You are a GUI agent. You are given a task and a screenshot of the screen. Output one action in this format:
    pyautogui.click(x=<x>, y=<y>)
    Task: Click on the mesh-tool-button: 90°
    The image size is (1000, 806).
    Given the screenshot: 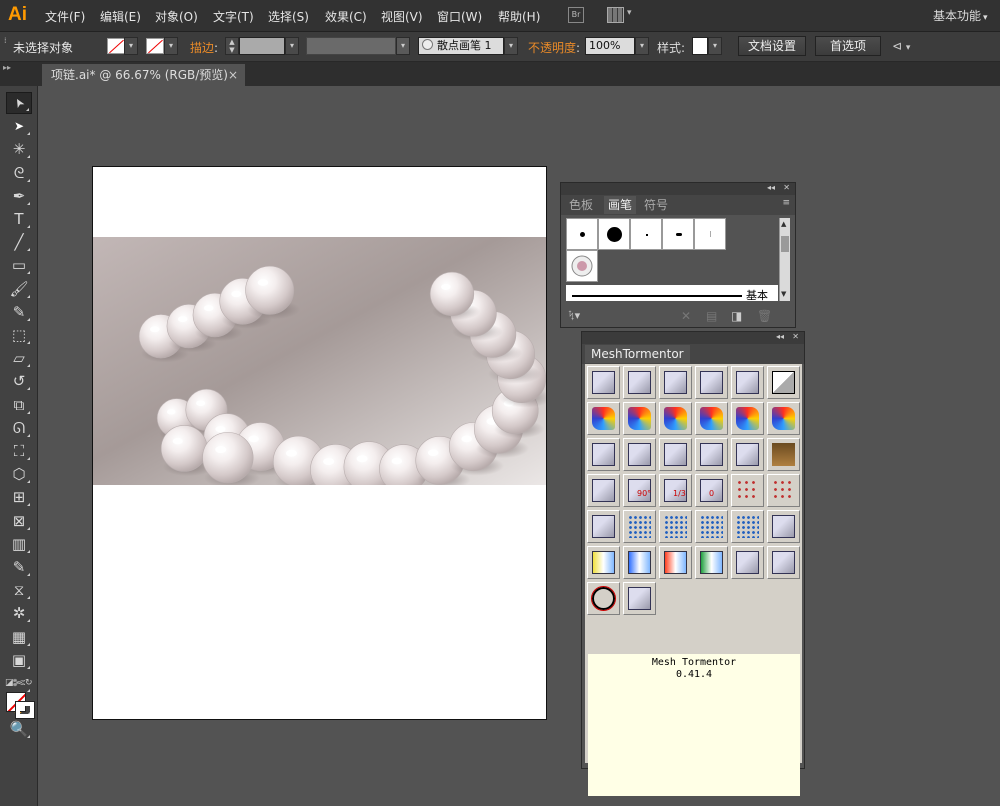 What is the action you would take?
    pyautogui.click(x=639, y=490)
    